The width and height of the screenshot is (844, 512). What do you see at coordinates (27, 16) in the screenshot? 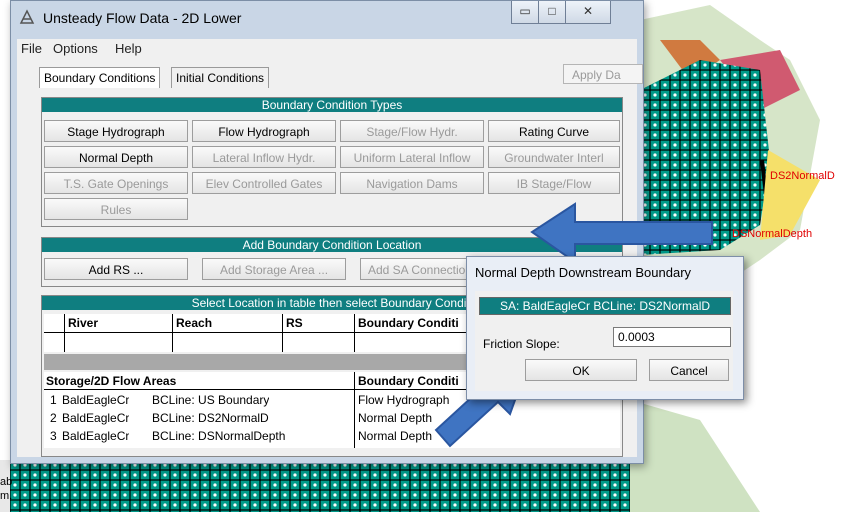
I see `app-icon` at bounding box center [27, 16].